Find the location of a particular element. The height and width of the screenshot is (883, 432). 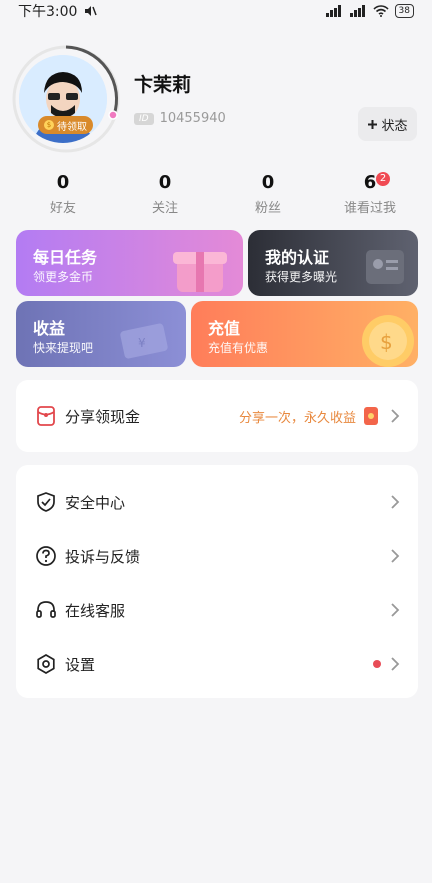

card-title: 充值 is located at coordinates (224, 328).